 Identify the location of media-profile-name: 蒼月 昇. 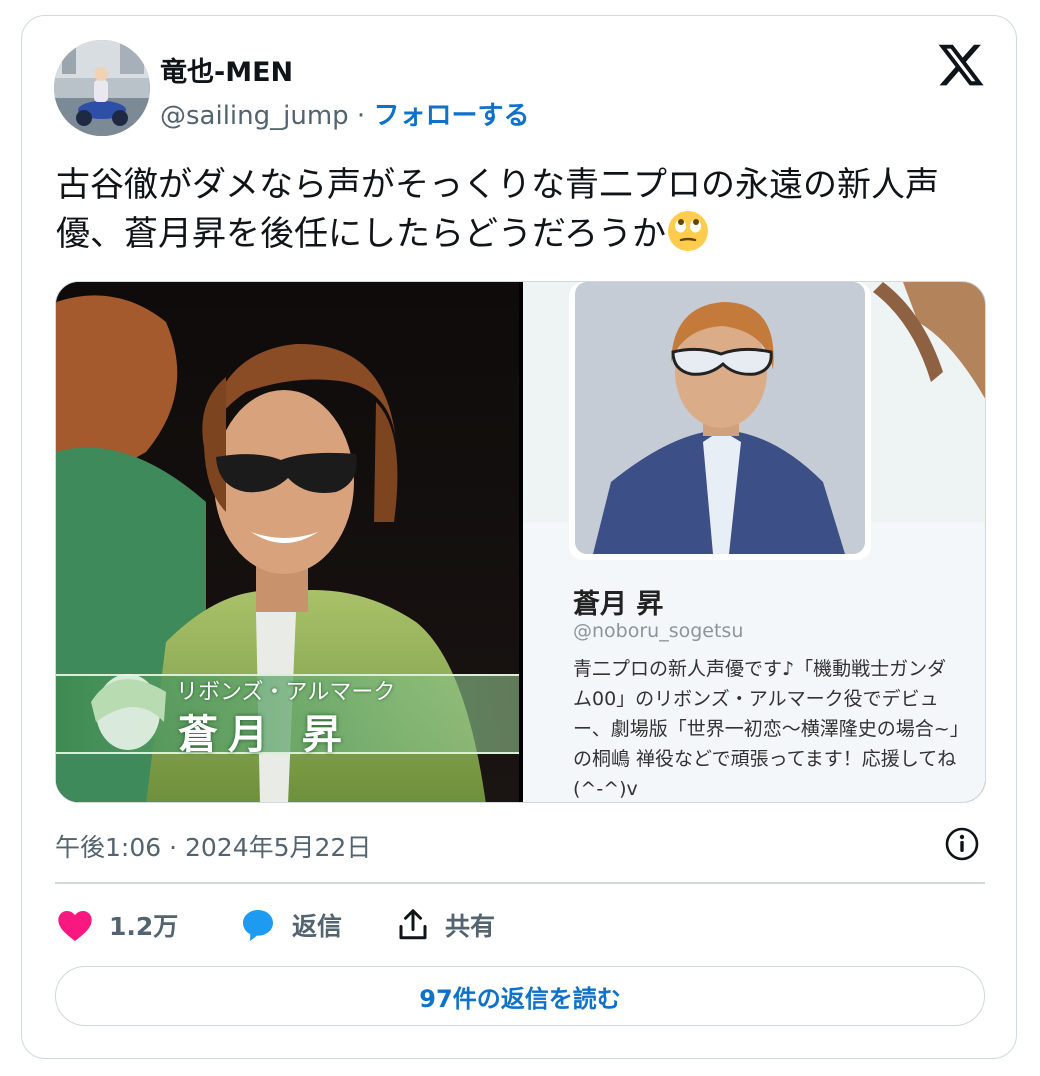
(618, 604).